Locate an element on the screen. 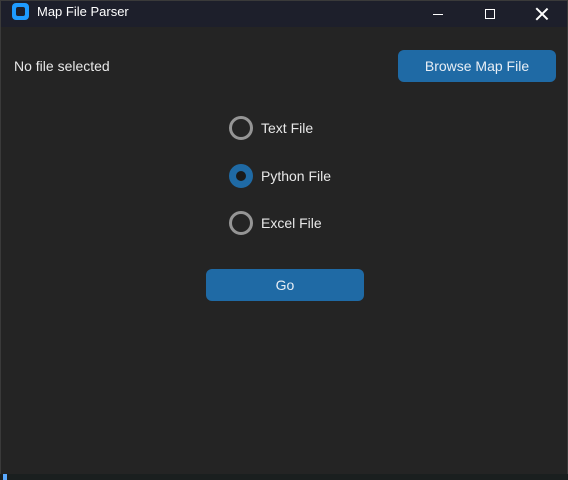 Image resolution: width=568 pixels, height=480 pixels. window-title: Map File Parser is located at coordinates (83, 11).